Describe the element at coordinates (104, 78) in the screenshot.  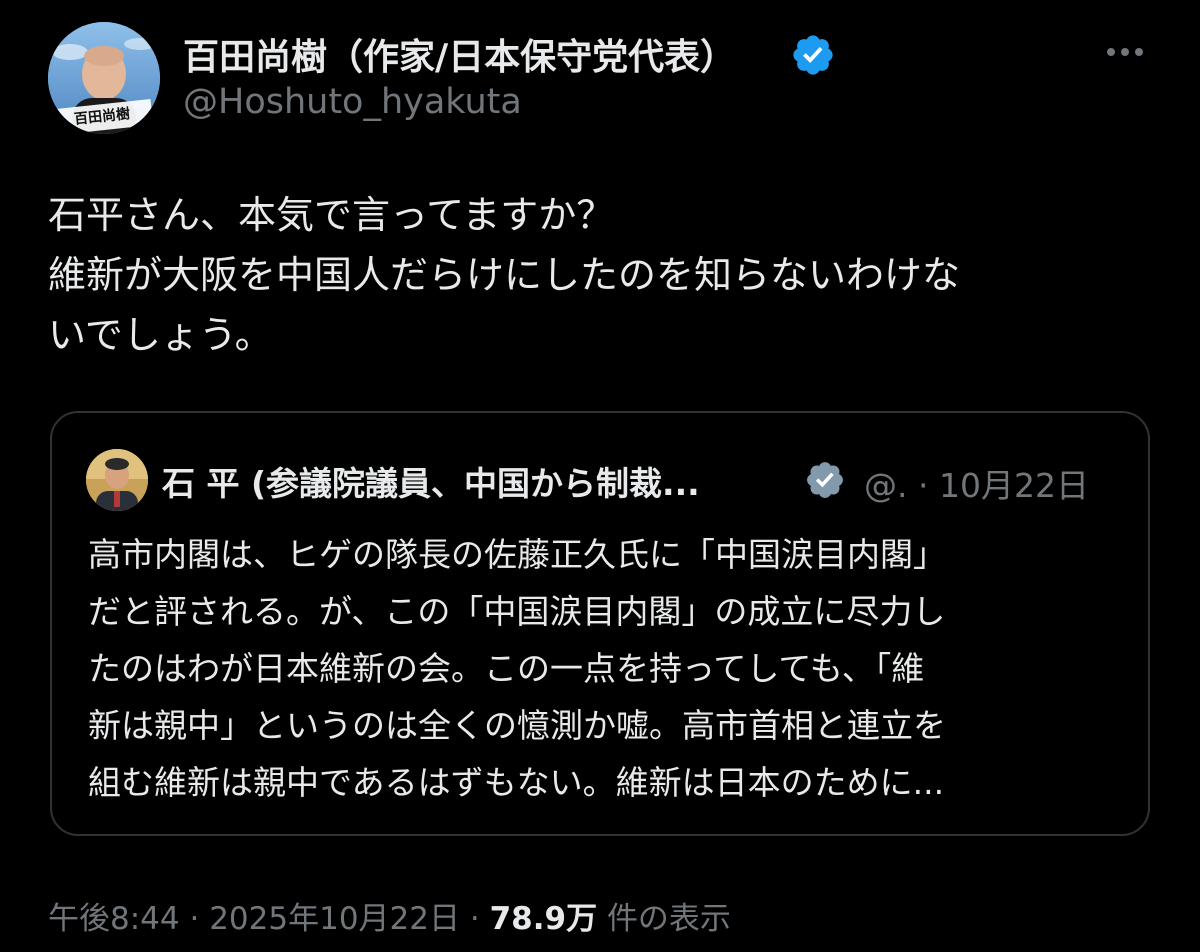
I see `author-avatar: 百田尚樹` at that location.